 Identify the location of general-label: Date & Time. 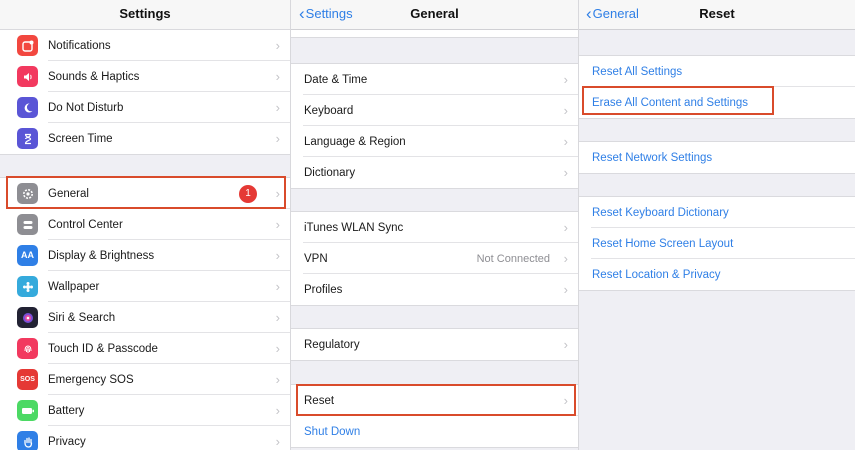
(336, 79).